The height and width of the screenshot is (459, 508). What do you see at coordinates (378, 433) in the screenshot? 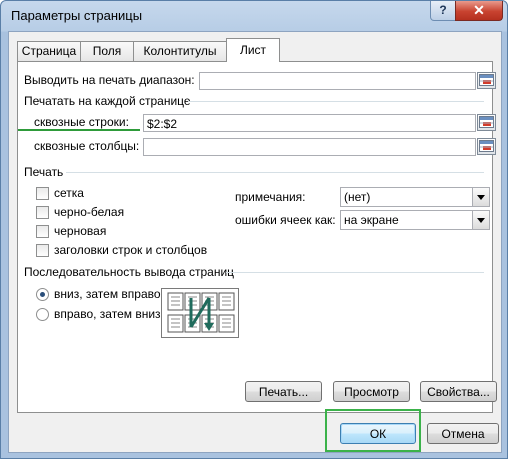
I see `ok-button: ОК` at bounding box center [378, 433].